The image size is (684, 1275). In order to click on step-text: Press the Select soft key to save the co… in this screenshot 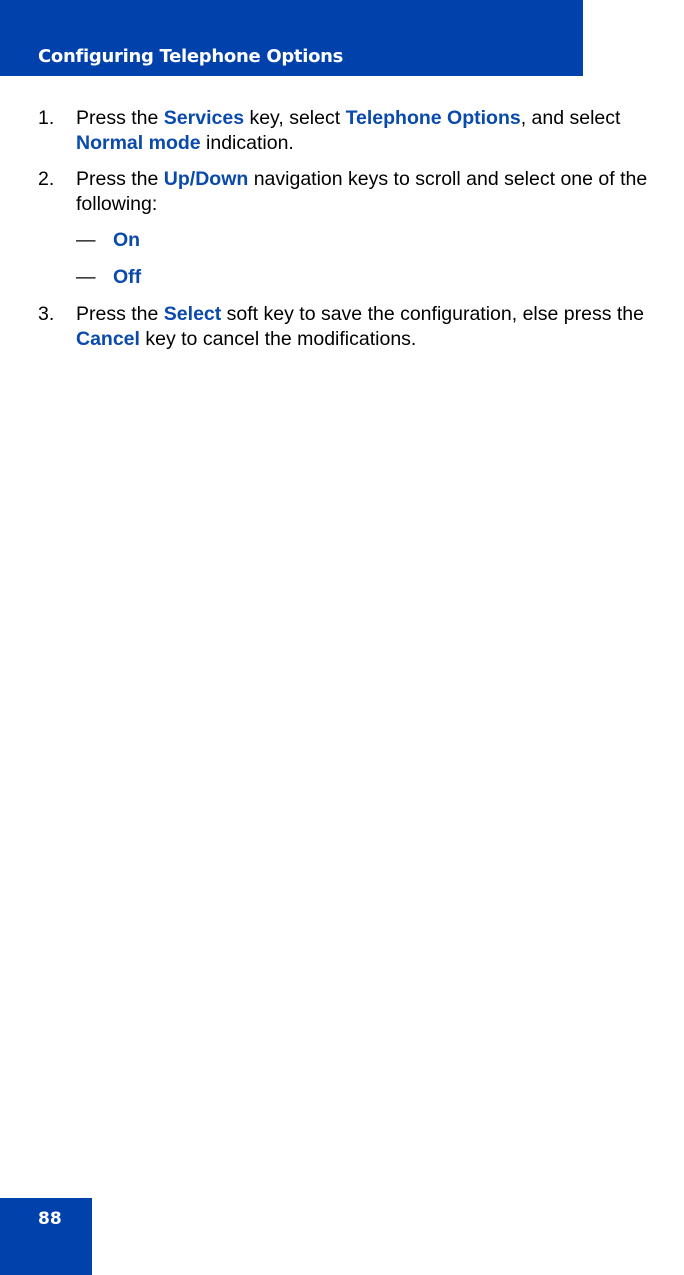, I will do `click(360, 326)`.